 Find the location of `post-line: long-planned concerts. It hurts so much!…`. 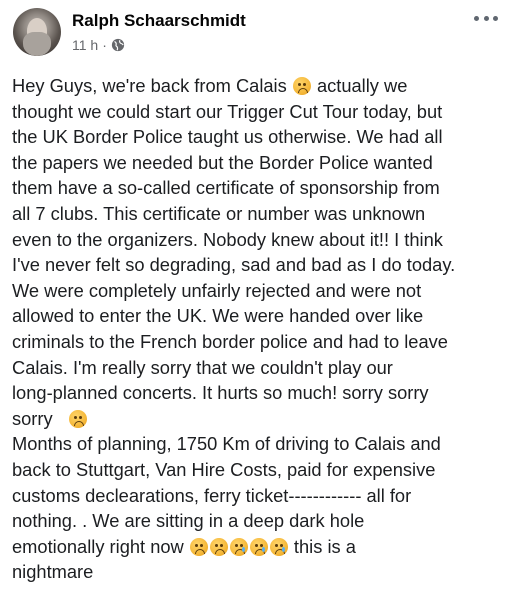

post-line: long-planned concerts. It hurts so much!… is located at coordinates (220, 393).